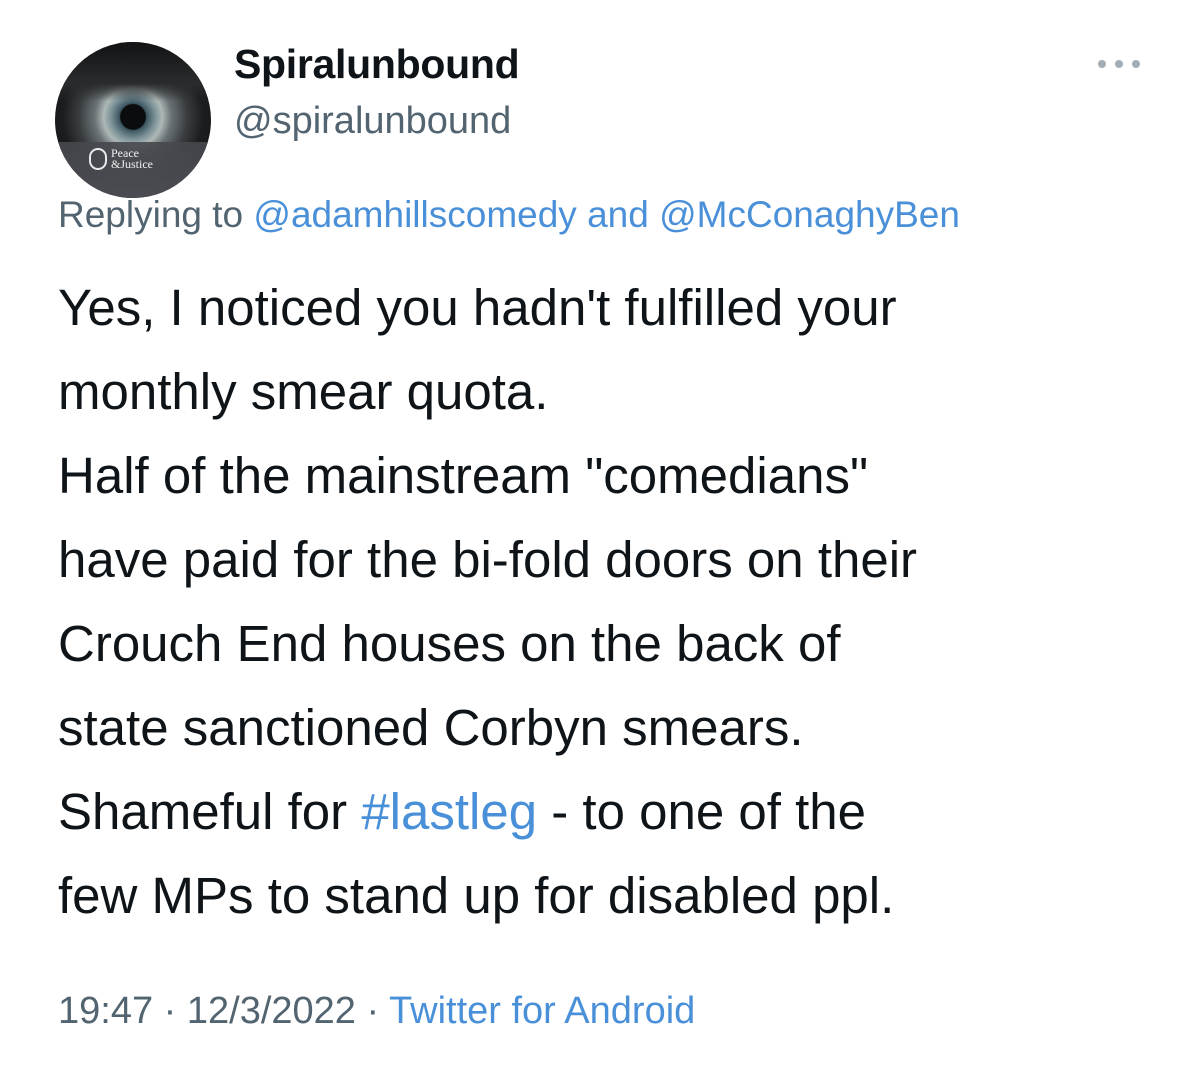 The image size is (1200, 1071). Describe the element at coordinates (303, 391) in the screenshot. I see `tweet-line: monthly smear quota.` at that location.